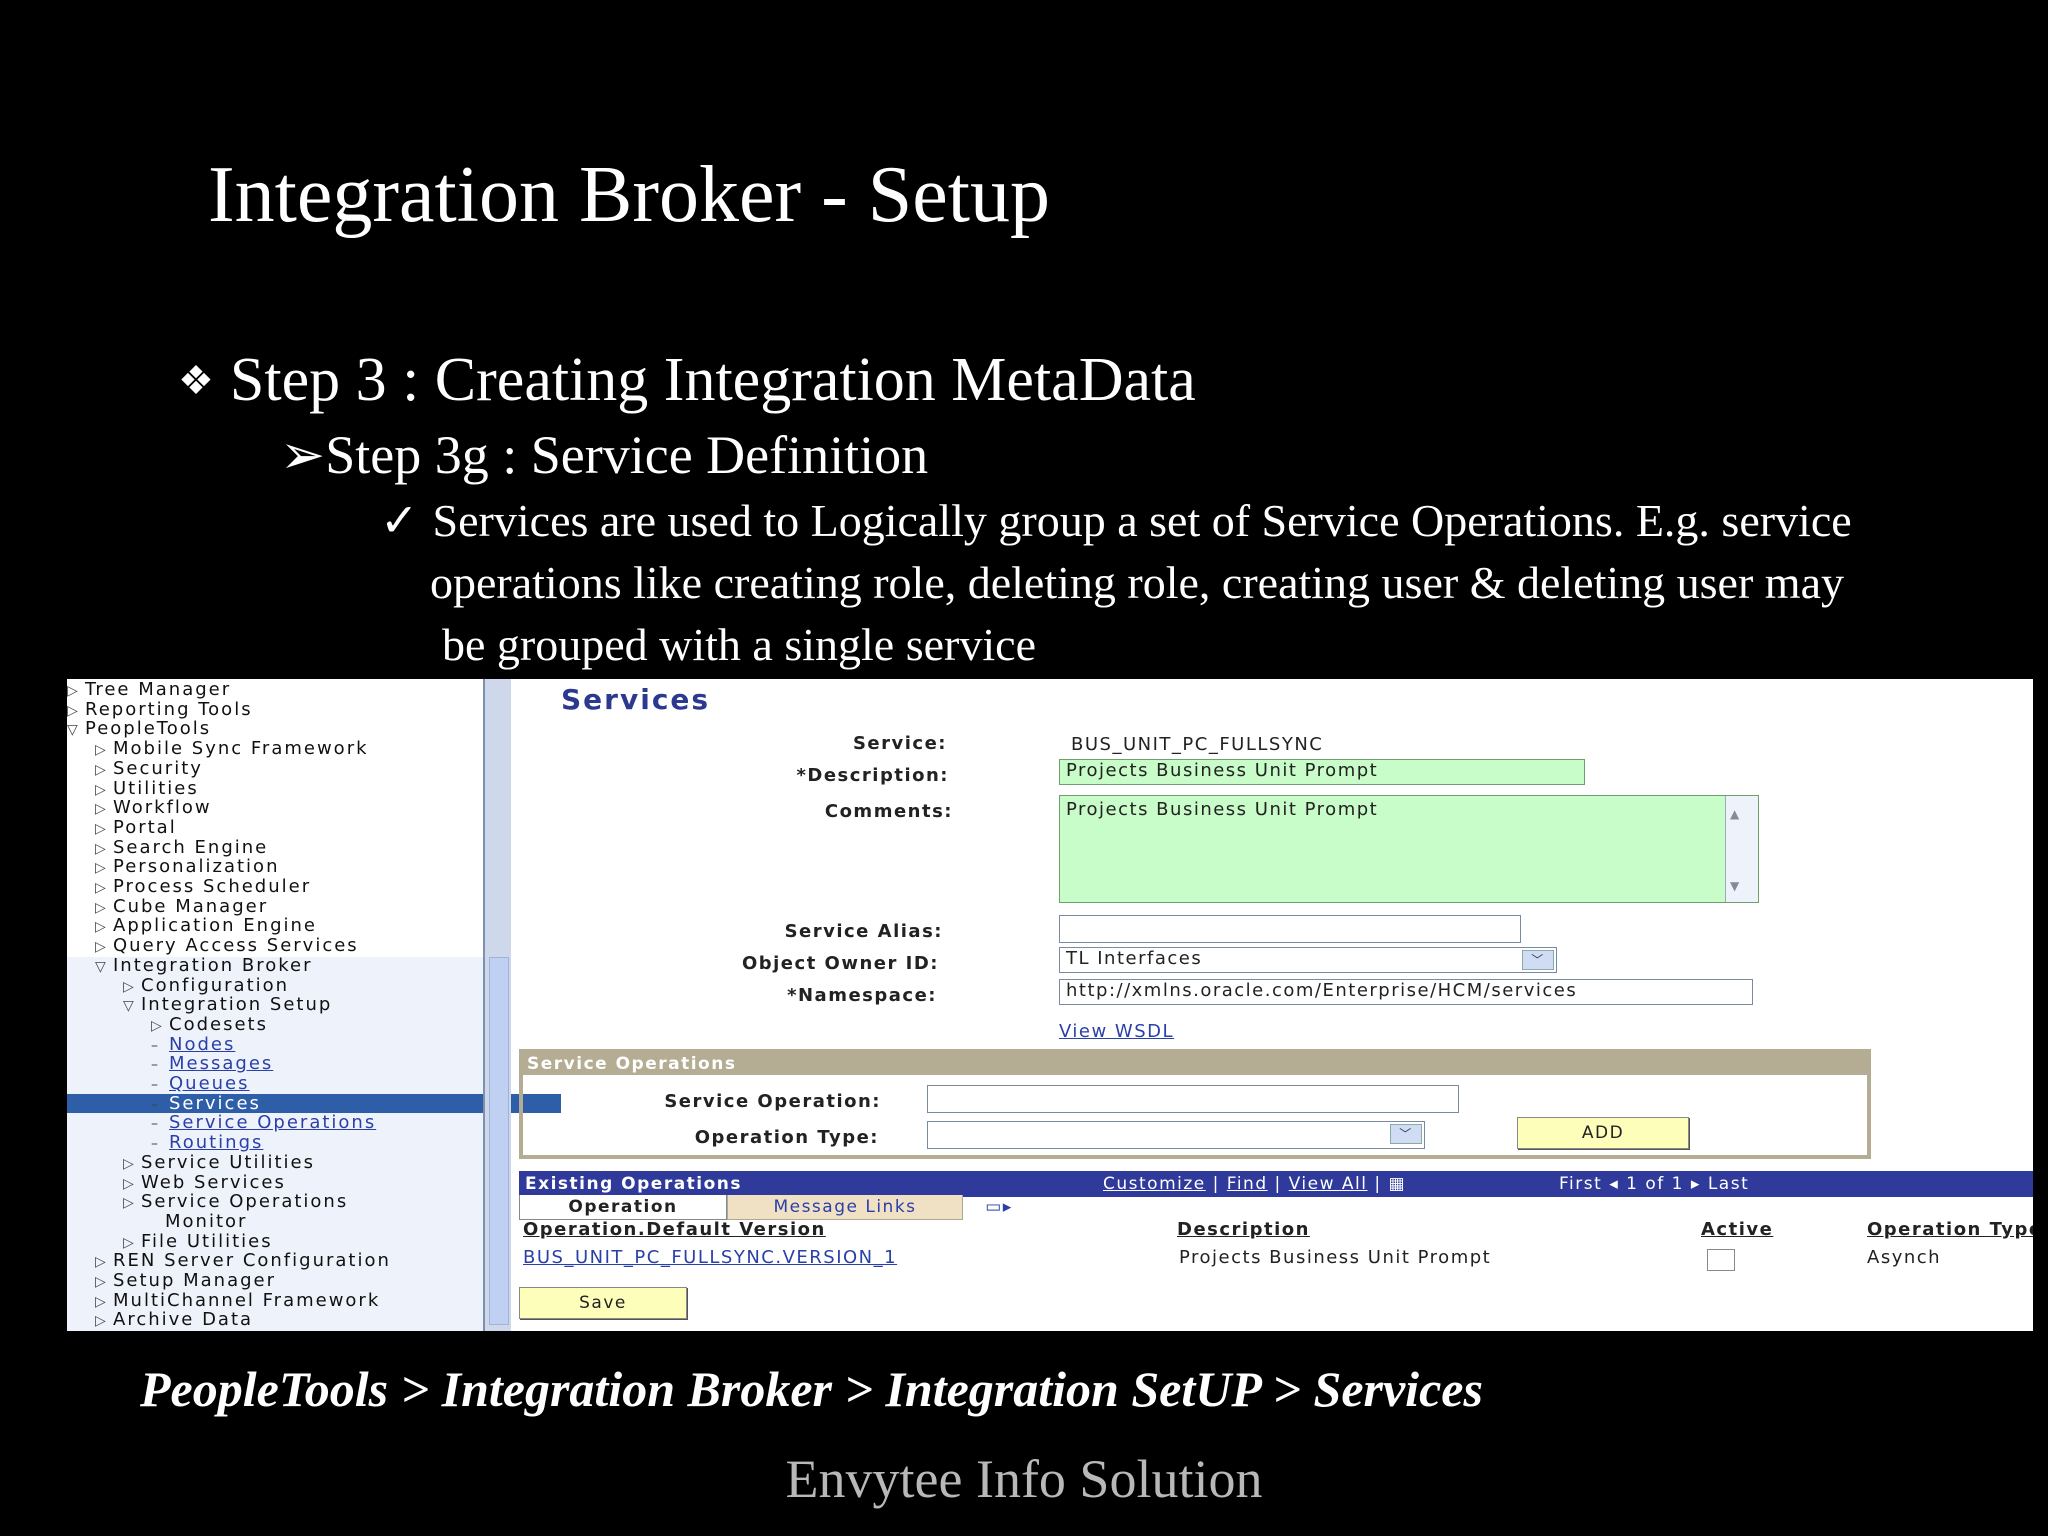 The image size is (2048, 1536). What do you see at coordinates (149, 689) in the screenshot?
I see `nav-item-tree-manager: ▷ Tree Manager` at bounding box center [149, 689].